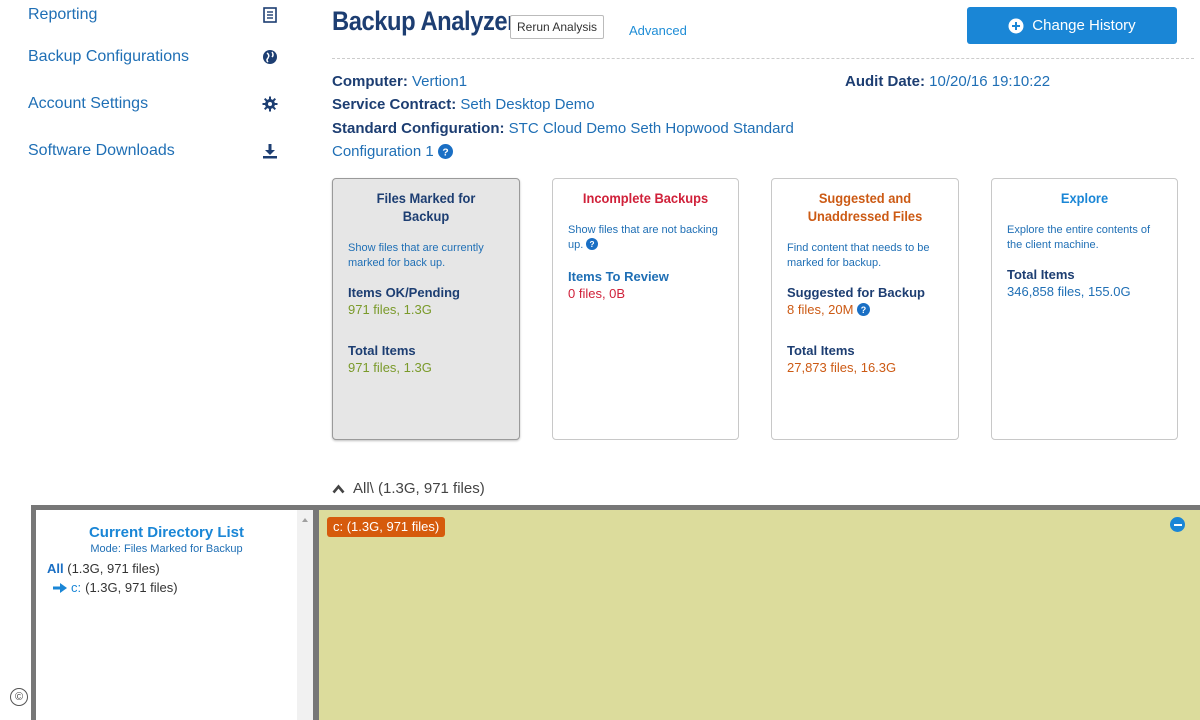 This screenshot has width=1200, height=720. I want to click on download-icon, so click(270, 151).